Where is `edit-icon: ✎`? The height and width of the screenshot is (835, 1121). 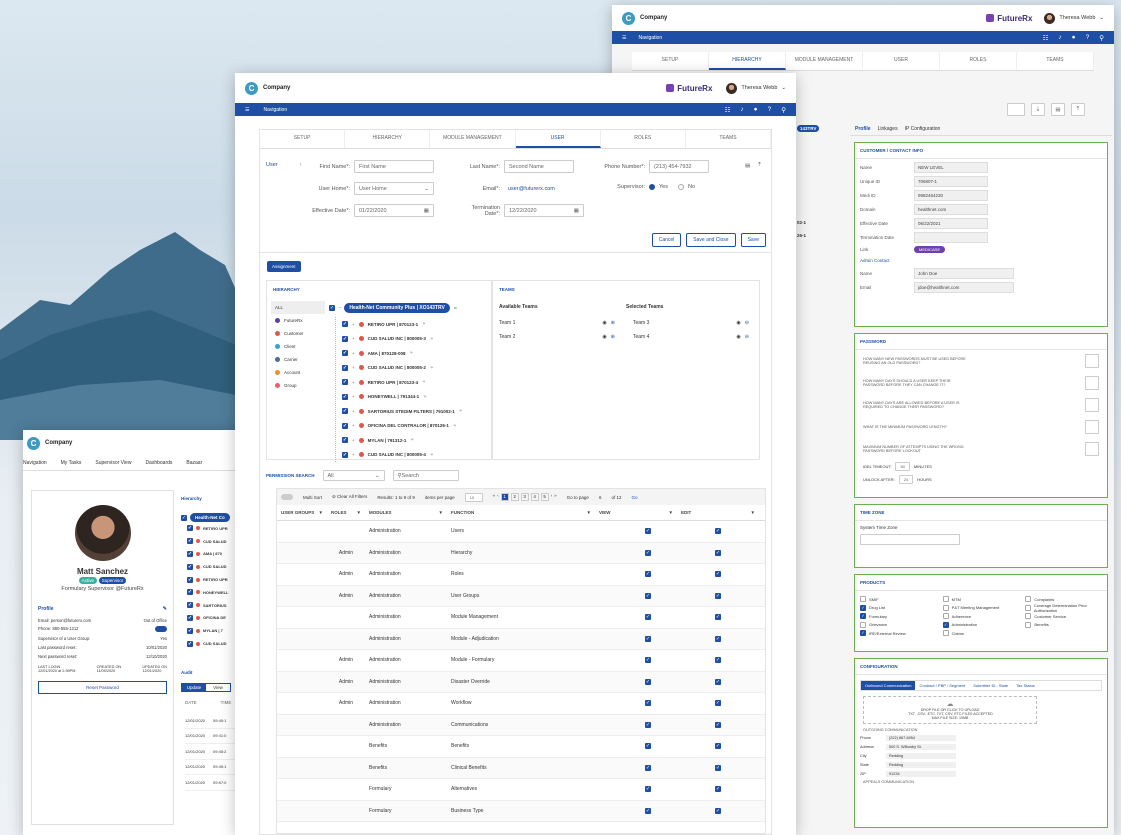
edit-icon: ✎ is located at coordinates (165, 609).